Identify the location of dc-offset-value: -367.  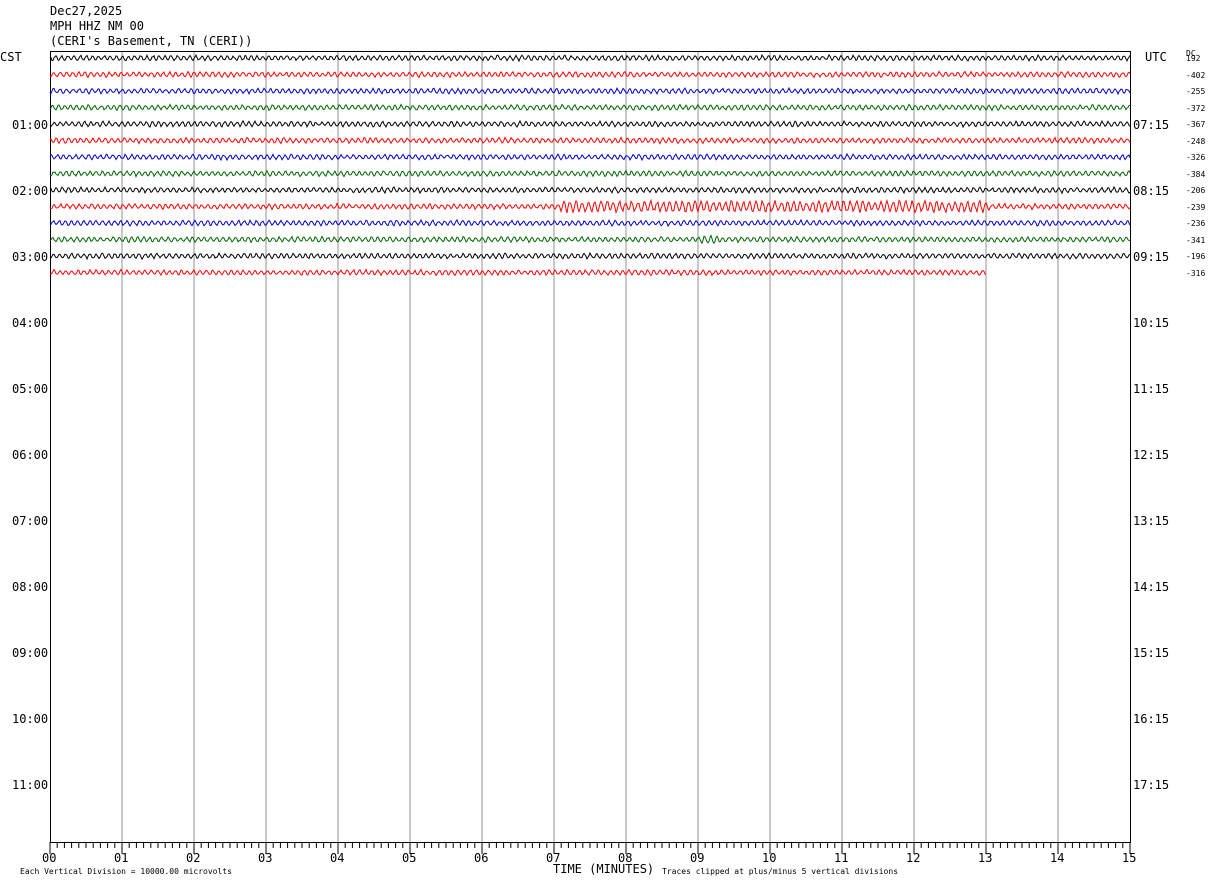
(1196, 124).